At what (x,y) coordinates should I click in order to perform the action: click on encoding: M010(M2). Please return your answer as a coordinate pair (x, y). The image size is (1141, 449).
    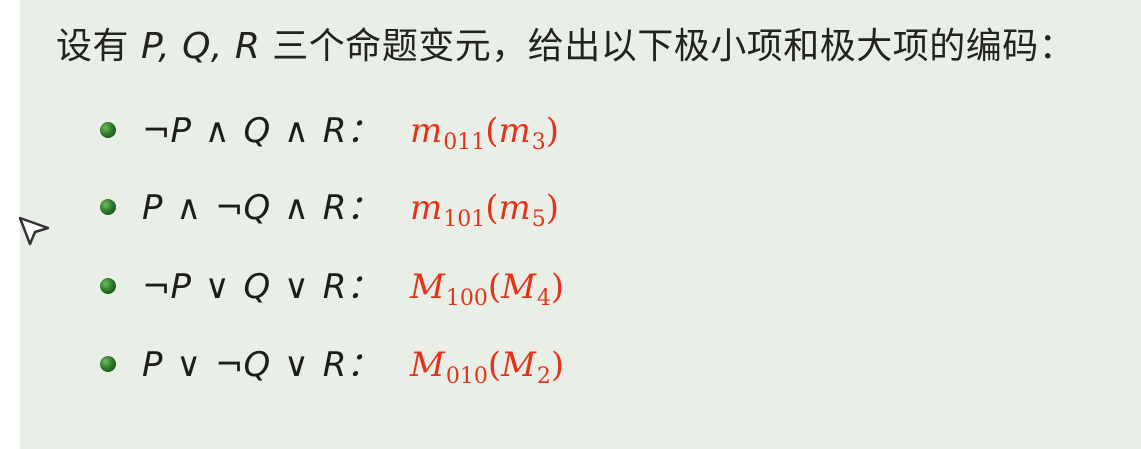
    Looking at the image, I should click on (487, 367).